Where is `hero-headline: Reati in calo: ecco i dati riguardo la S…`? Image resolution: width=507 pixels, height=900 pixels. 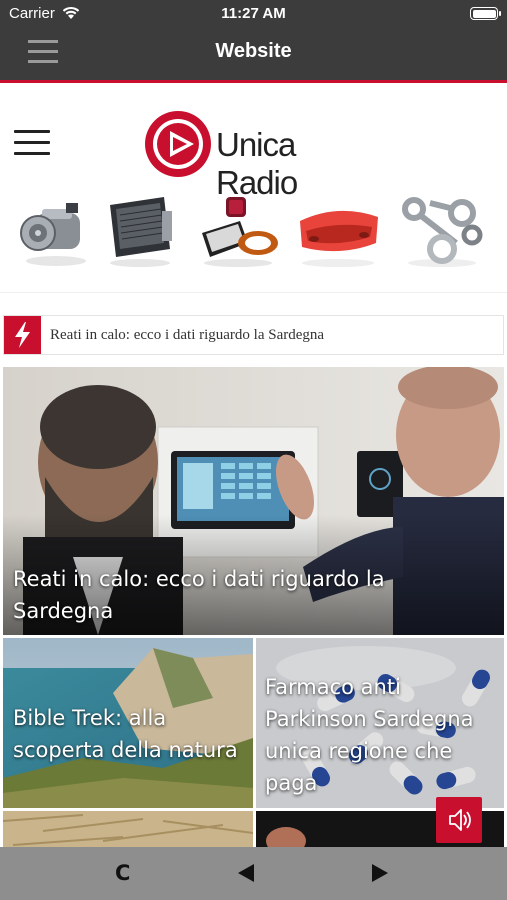
hero-headline: Reati in calo: ecco i dati riguardo la S… is located at coordinates (199, 595).